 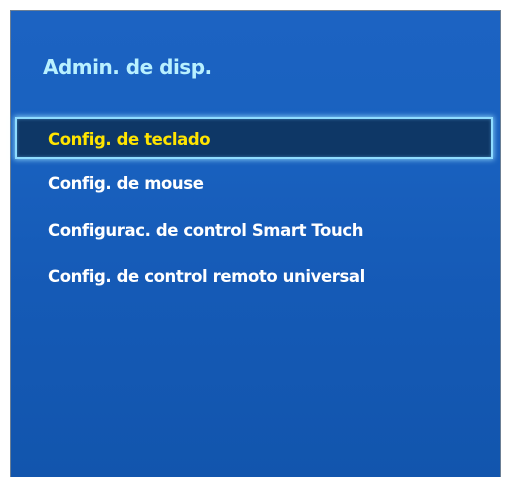 I want to click on panel-title: Admin. de disp., so click(x=127, y=67).